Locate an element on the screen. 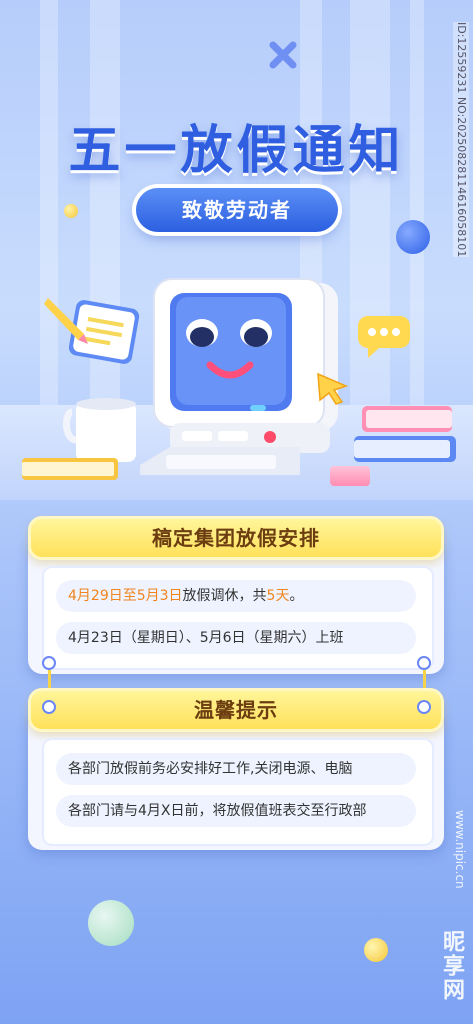 This screenshot has width=473, height=1024. brand-logo: 昵享网 is located at coordinates (451, 966).